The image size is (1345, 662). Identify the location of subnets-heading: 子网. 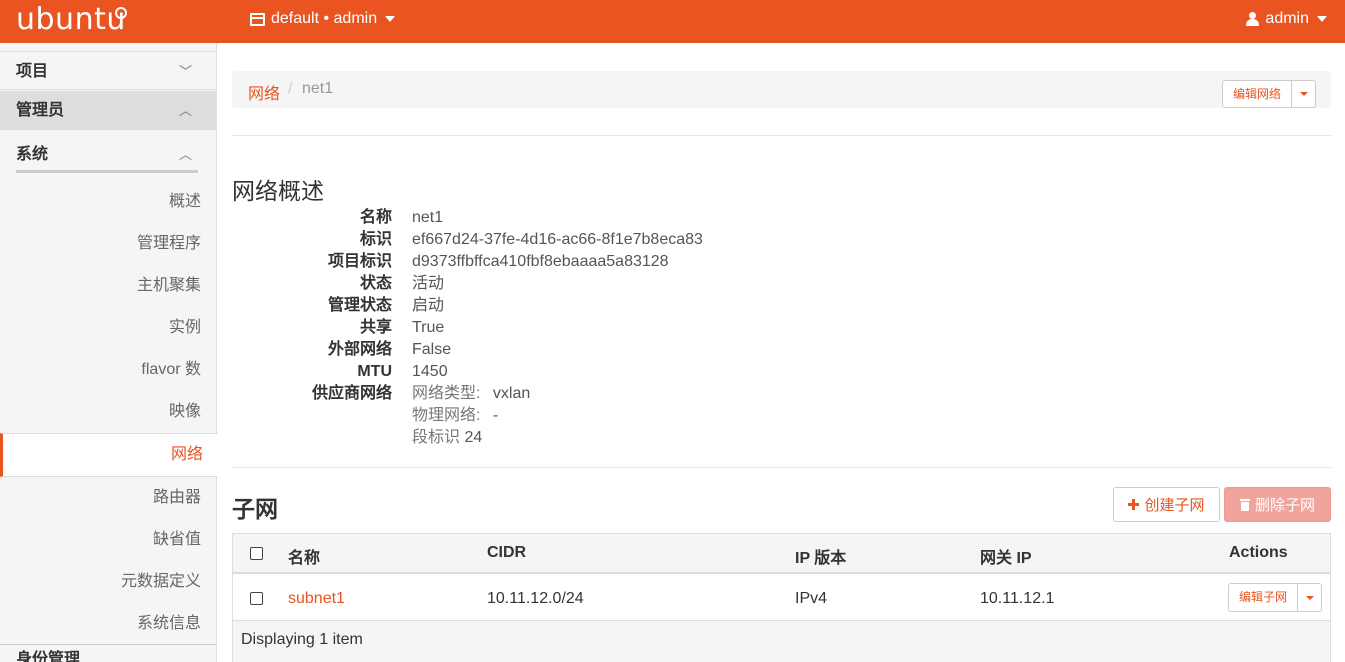
(255, 509).